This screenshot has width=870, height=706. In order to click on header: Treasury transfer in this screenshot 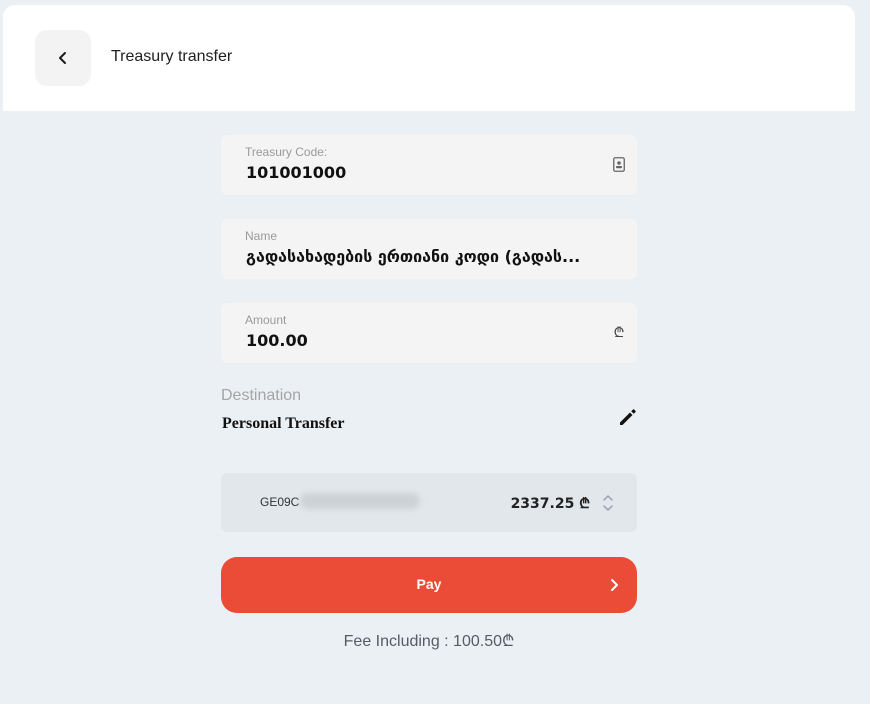, I will do `click(429, 58)`.